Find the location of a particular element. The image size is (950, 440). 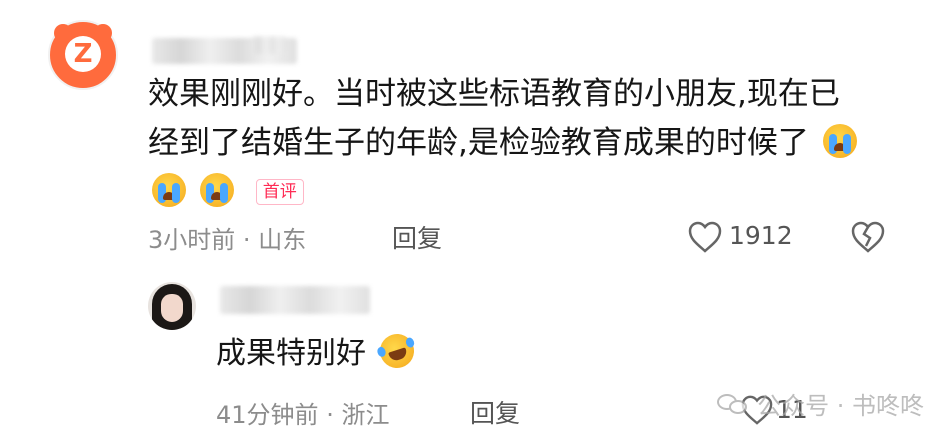

watermark: 公众号 · 书咚咚 is located at coordinates (820, 403).